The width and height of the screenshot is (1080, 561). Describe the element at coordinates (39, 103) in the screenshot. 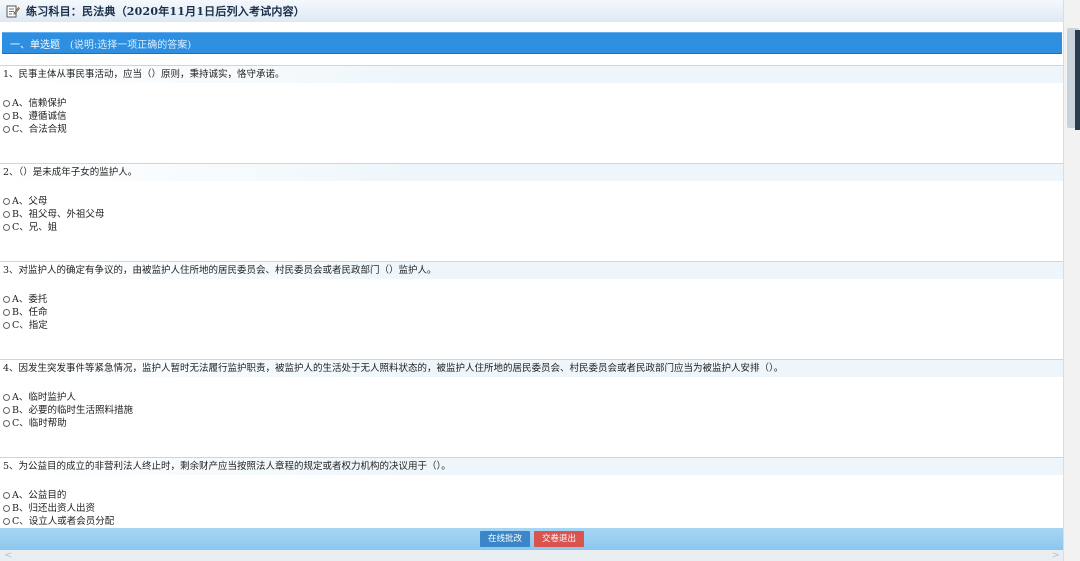

I see `option-label: A、信赖保护` at that location.